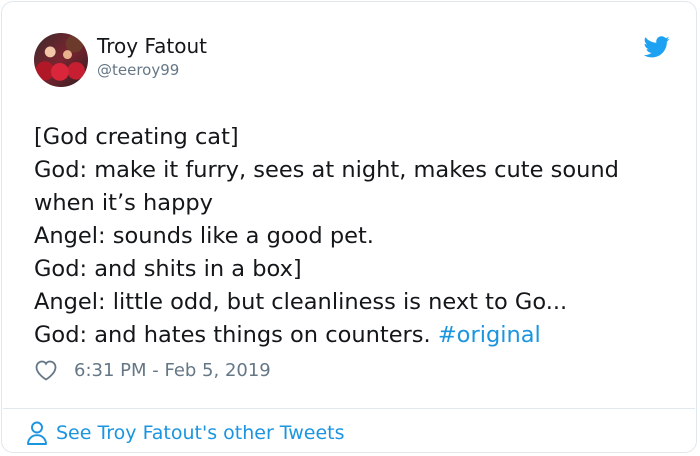 The image size is (700, 456). I want to click on tweet-line: [God creating cat], so click(136, 137).